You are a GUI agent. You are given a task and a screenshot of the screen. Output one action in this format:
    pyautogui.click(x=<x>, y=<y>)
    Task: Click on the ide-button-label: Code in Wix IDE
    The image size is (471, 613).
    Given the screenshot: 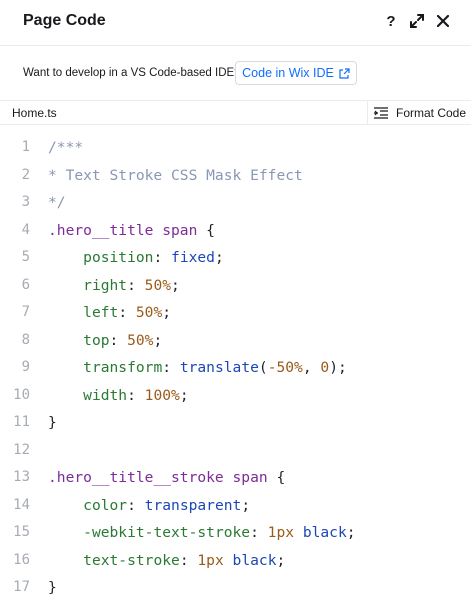 What is the action you would take?
    pyautogui.click(x=288, y=73)
    